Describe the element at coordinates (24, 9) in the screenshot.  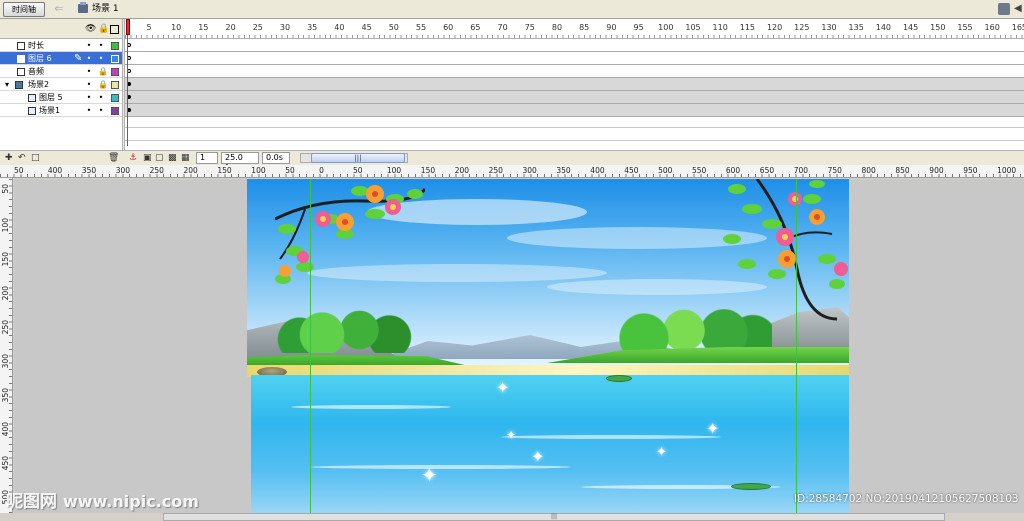
I see `timeline-toggle-button: 时间轴` at that location.